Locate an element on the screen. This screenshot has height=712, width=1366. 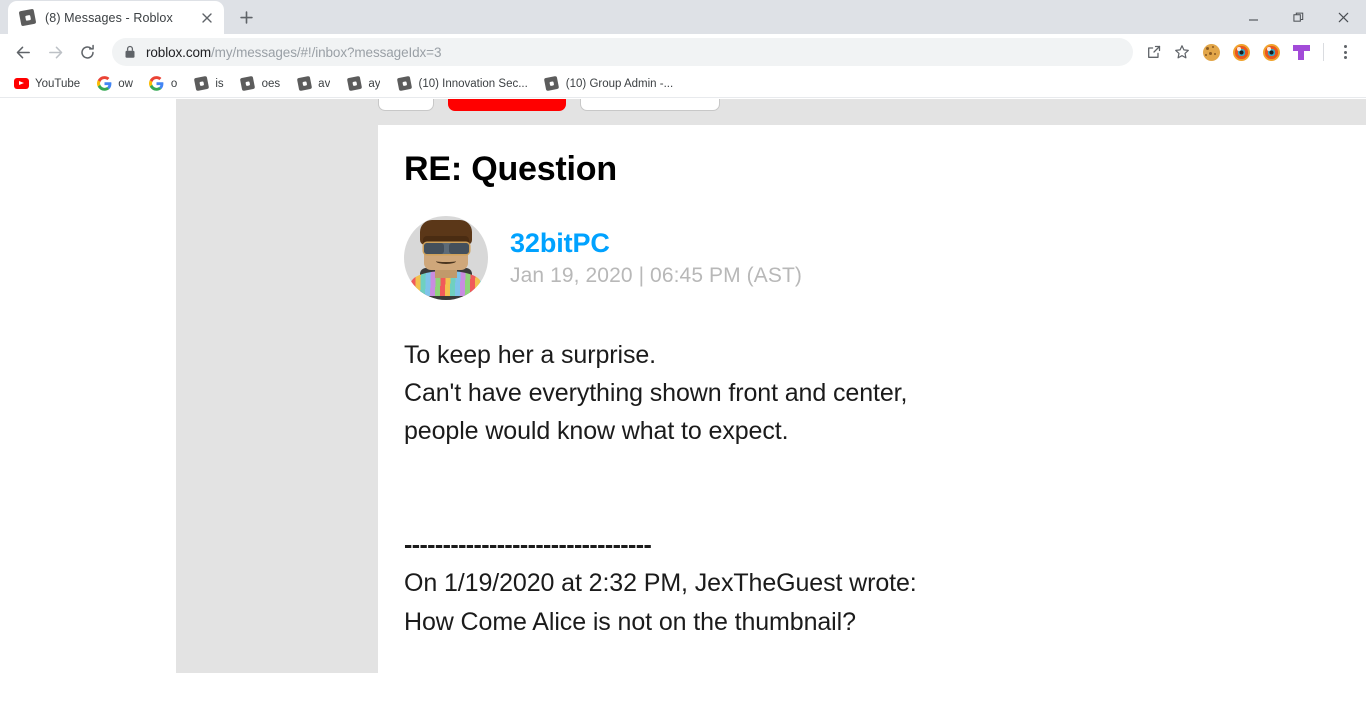
bookmark-label: o is located at coordinates (174, 83).